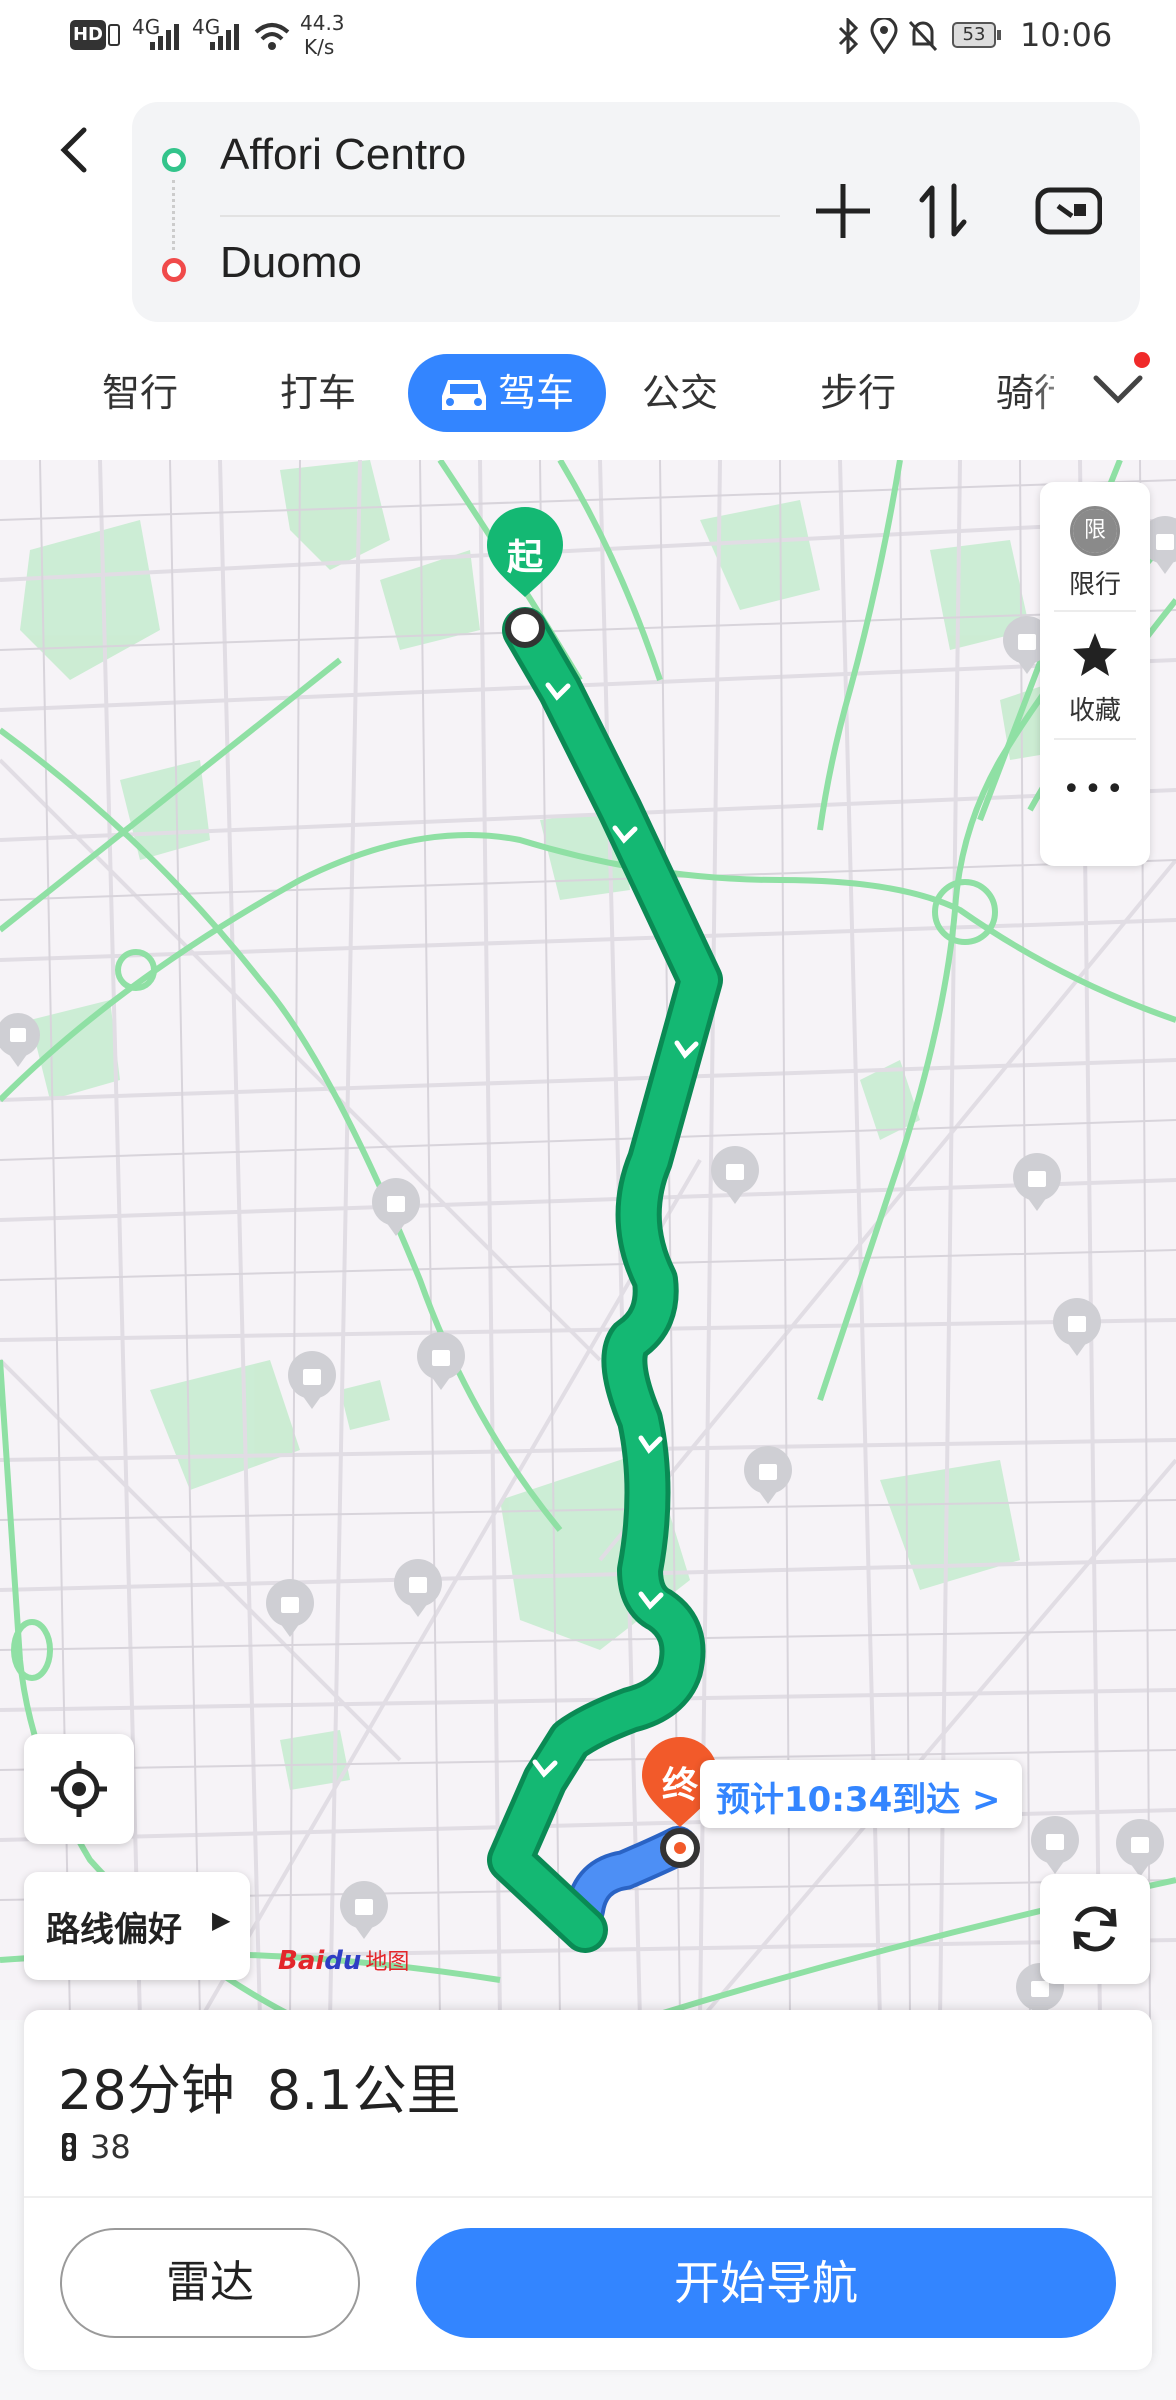  Describe the element at coordinates (343, 155) in the screenshot. I see `origin-field: Affori Centro` at that location.